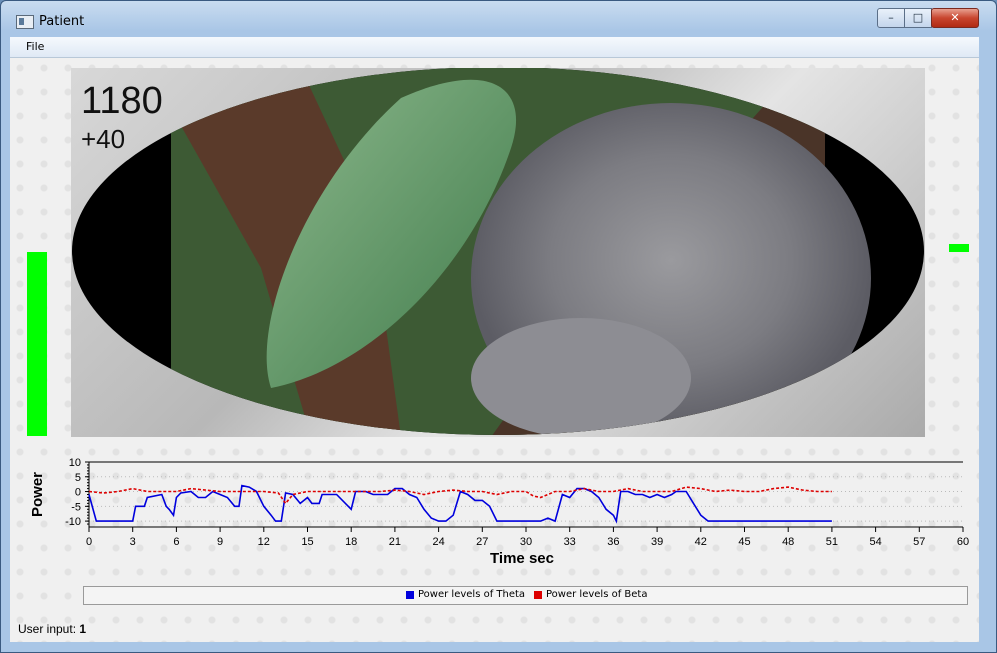  I want to click on app-icon, so click(25, 22).